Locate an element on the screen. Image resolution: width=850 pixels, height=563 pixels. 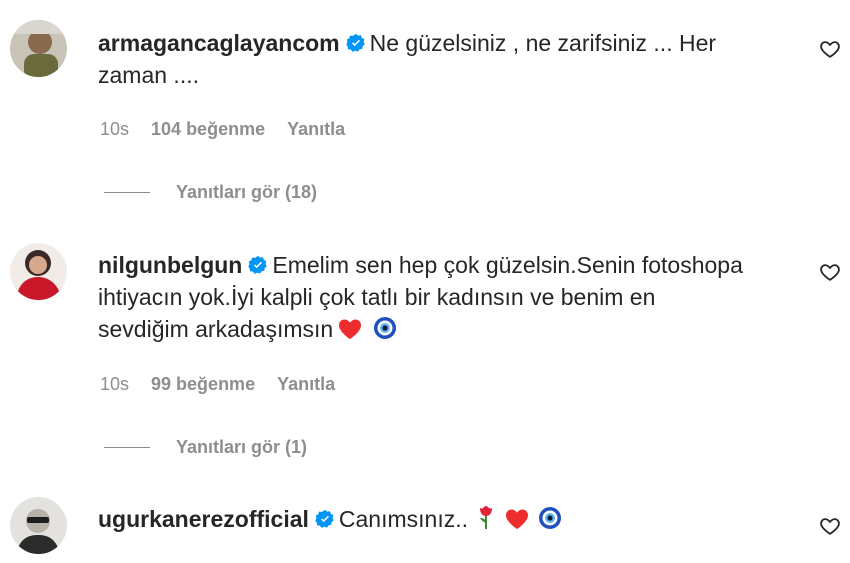
comment-meta: 10s 104 beğenme Yanıtla is located at coordinates (222, 129).